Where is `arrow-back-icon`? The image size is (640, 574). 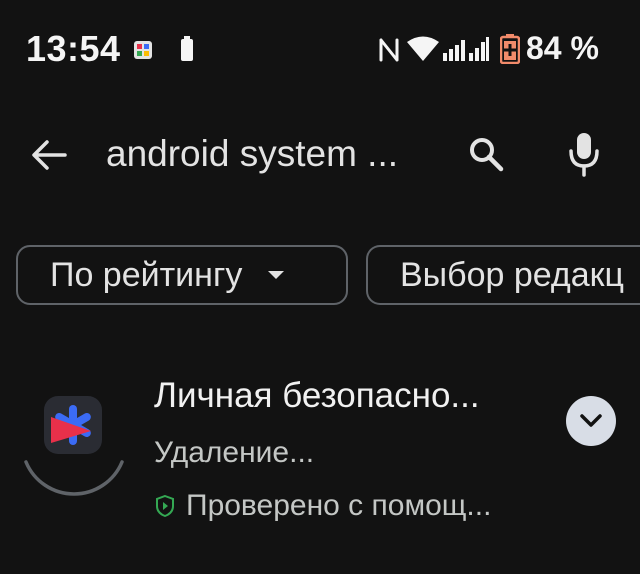
arrow-back-icon is located at coordinates (49, 155).